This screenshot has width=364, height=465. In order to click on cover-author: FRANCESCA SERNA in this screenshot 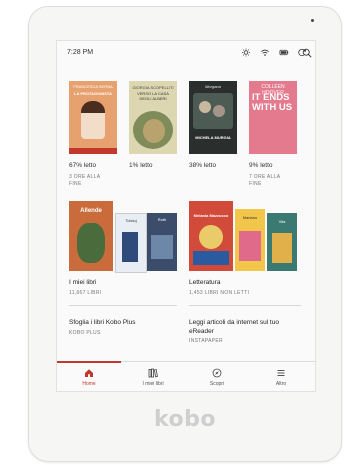, I will do `click(93, 86)`.